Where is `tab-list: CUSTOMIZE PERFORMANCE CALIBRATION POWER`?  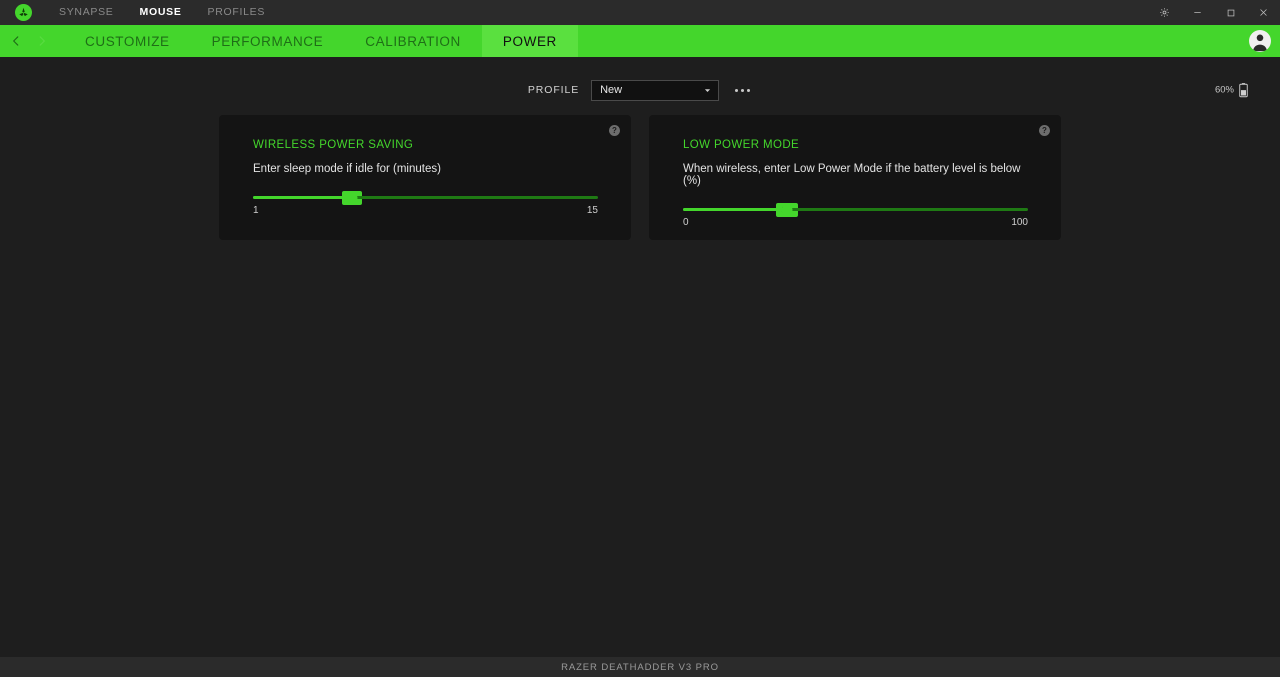 tab-list: CUSTOMIZE PERFORMANCE CALIBRATION POWER is located at coordinates (321, 41).